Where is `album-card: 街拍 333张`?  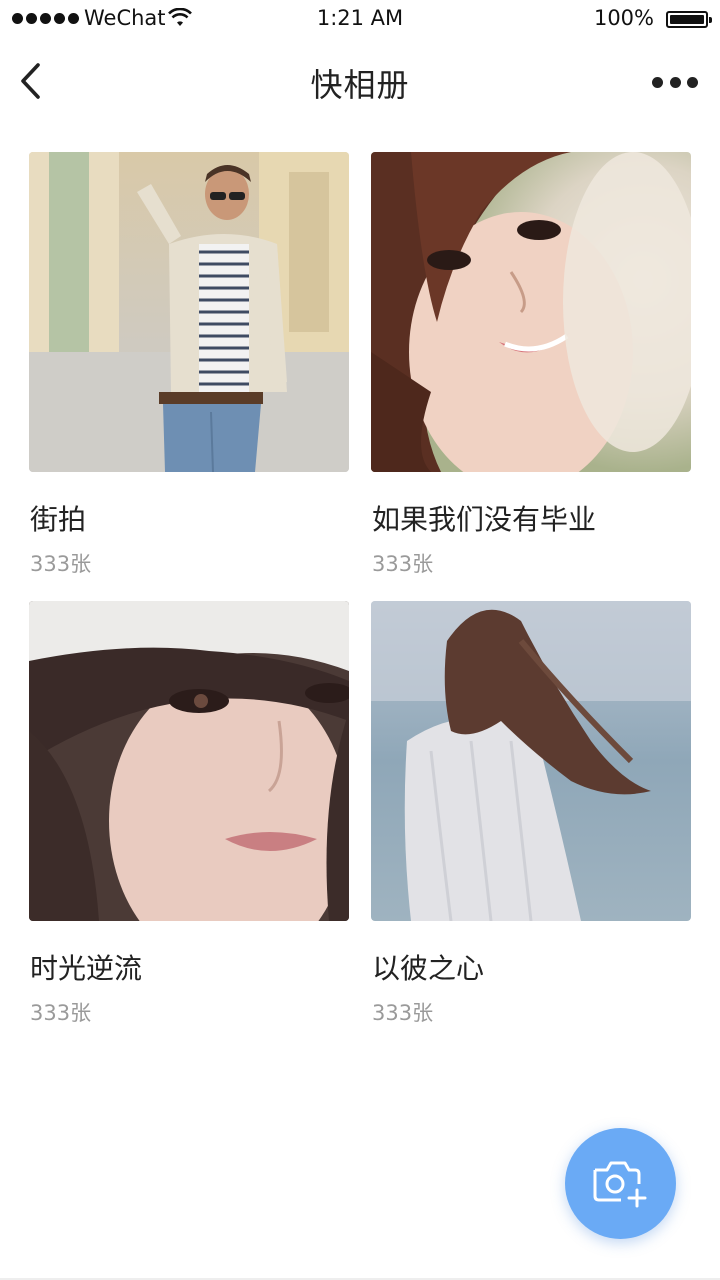 album-card: 街拍 333张 is located at coordinates (189, 364).